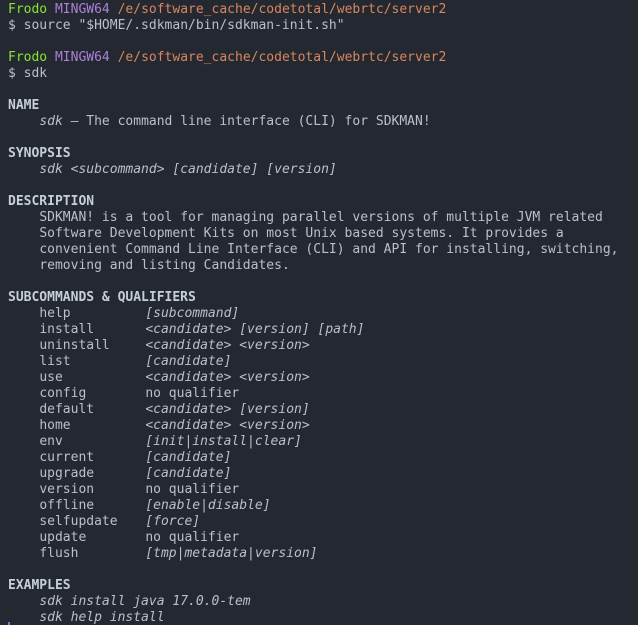  Describe the element at coordinates (67, 409) in the screenshot. I see `subcommand-name: default` at that location.